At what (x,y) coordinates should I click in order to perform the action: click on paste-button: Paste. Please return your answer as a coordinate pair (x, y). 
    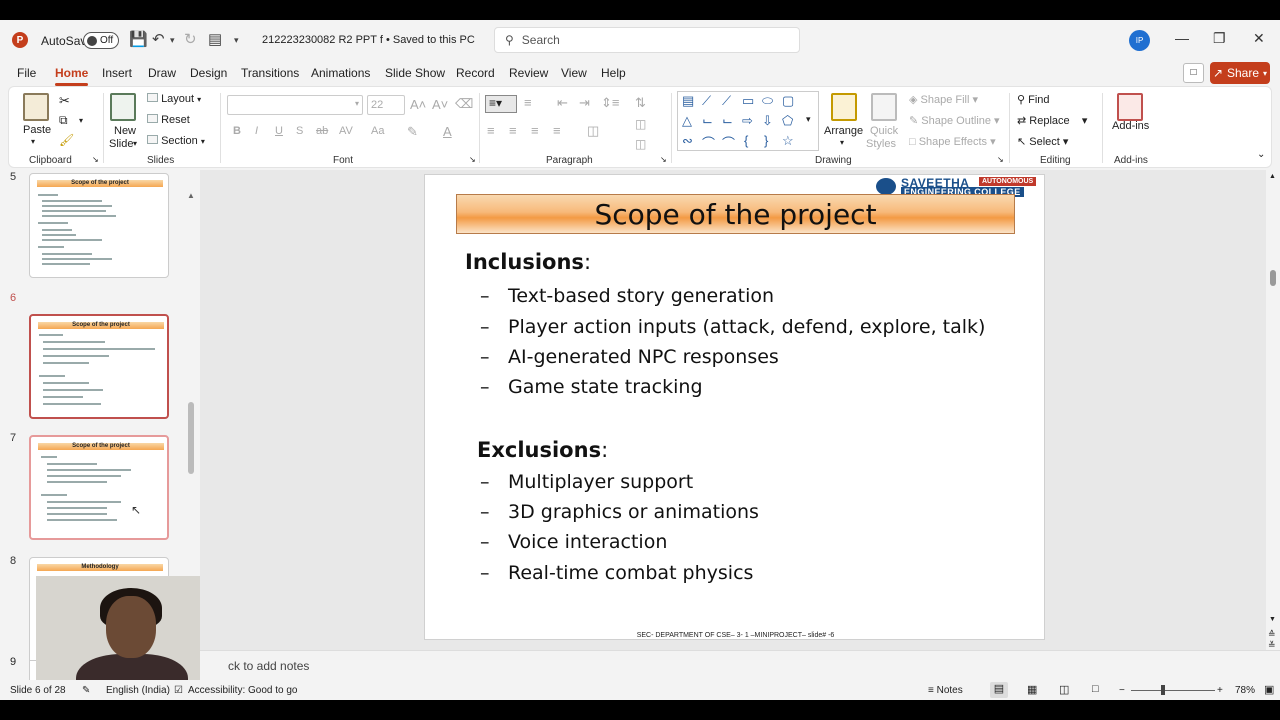
    Looking at the image, I should click on (37, 130).